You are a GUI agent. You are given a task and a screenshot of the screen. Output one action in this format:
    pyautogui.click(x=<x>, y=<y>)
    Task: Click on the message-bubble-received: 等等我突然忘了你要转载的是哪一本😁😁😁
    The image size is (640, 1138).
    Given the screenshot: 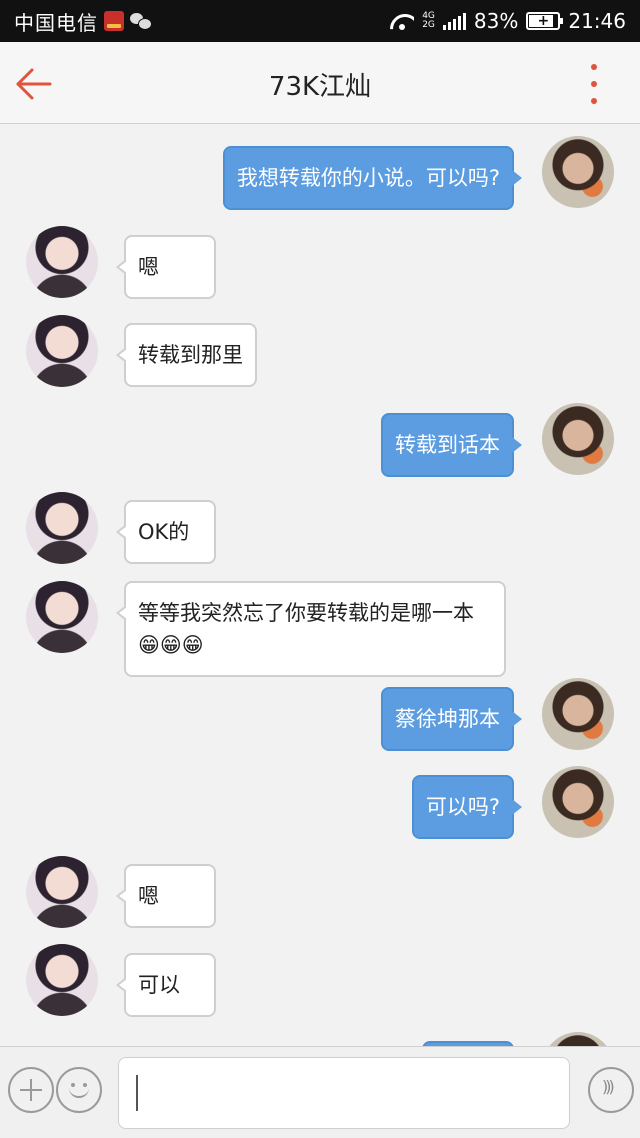 What is the action you would take?
    pyautogui.click(x=311, y=629)
    